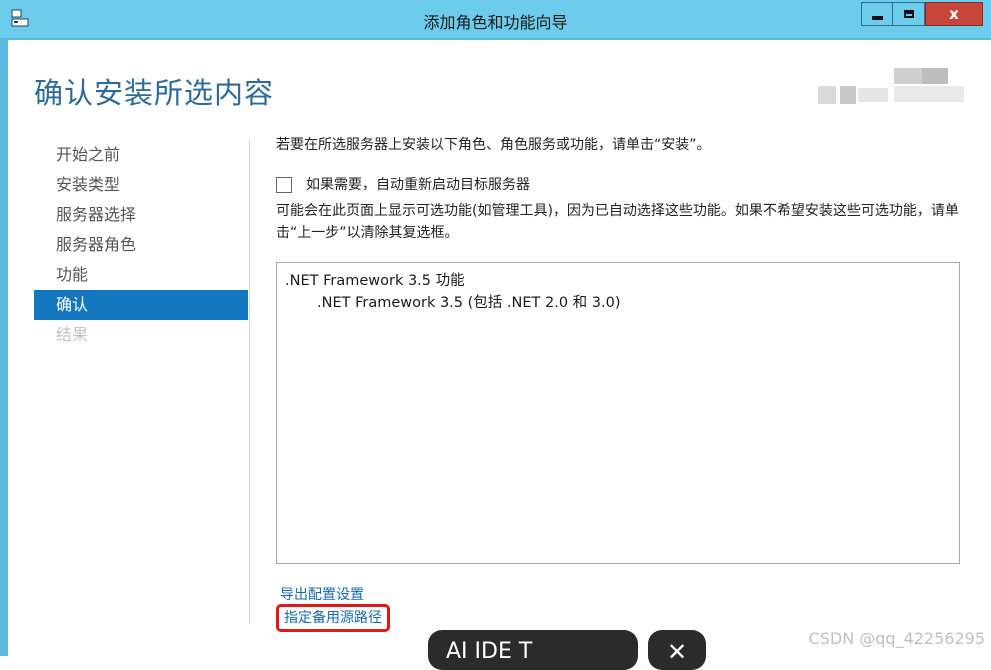  I want to click on destination-server-blurred, so click(893, 86).